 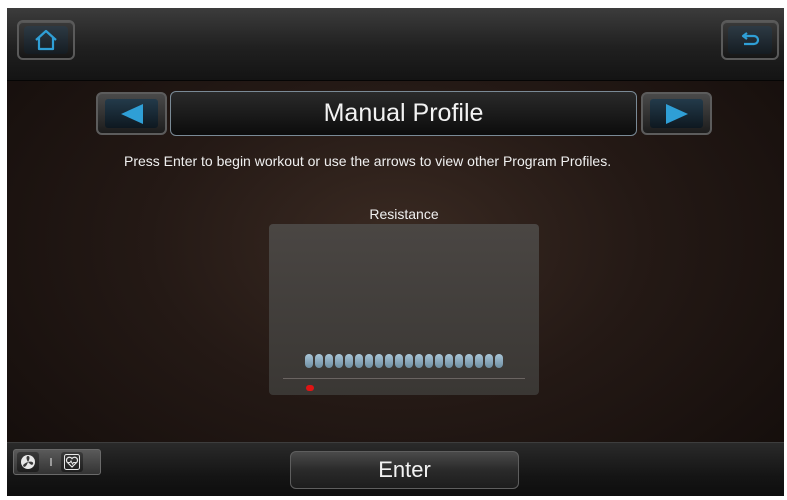 I want to click on triangle-left-icon, so click(x=131, y=113).